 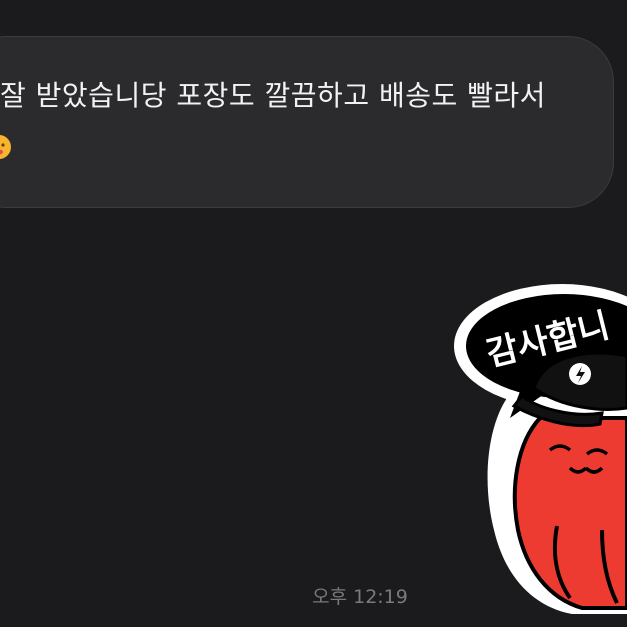 I want to click on message-text: 잘 받았습니당 포장도 깔끔하고 배송도 빨라서, so click(x=273, y=95).